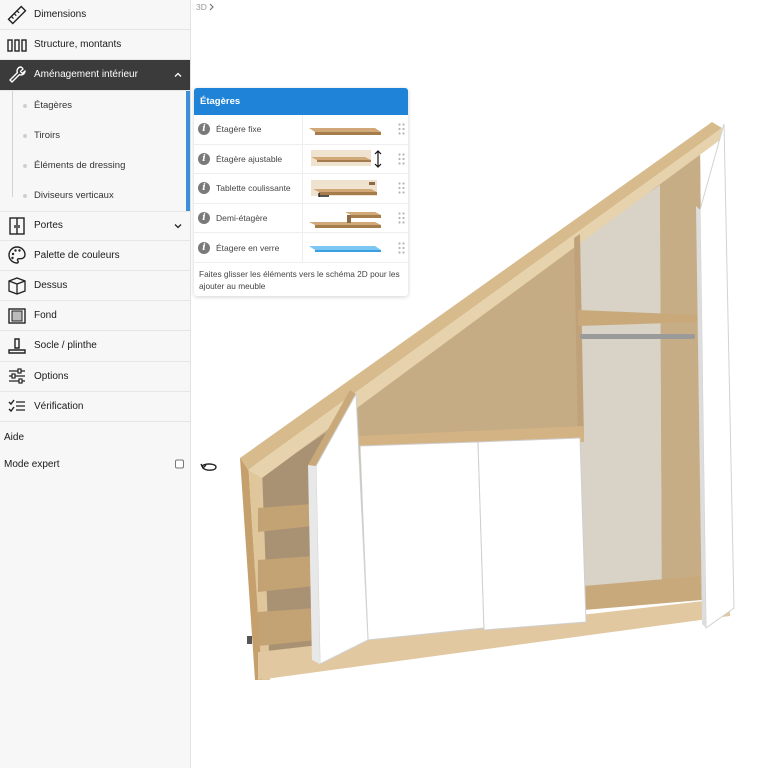 The height and width of the screenshot is (768, 768). I want to click on sidebar-item-amenagement: Aménagement intérieur, so click(95, 75).